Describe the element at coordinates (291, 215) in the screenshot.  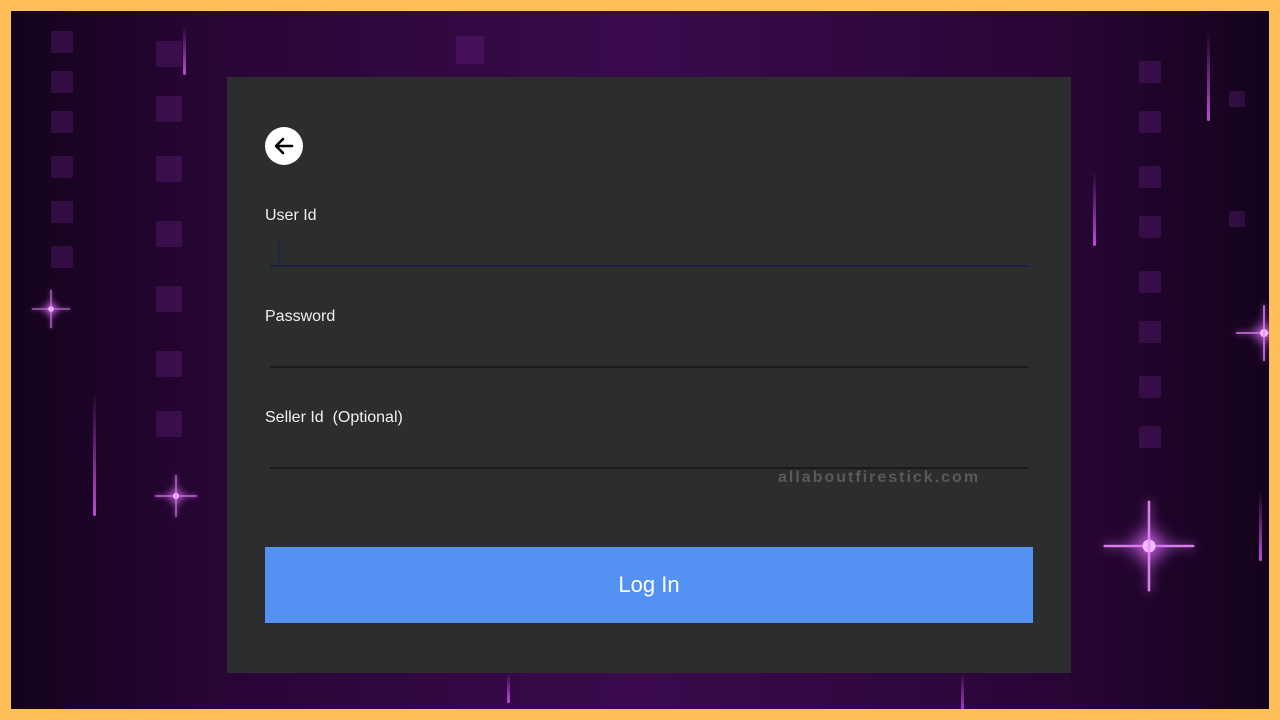
I see `user-id-label: User Id` at that location.